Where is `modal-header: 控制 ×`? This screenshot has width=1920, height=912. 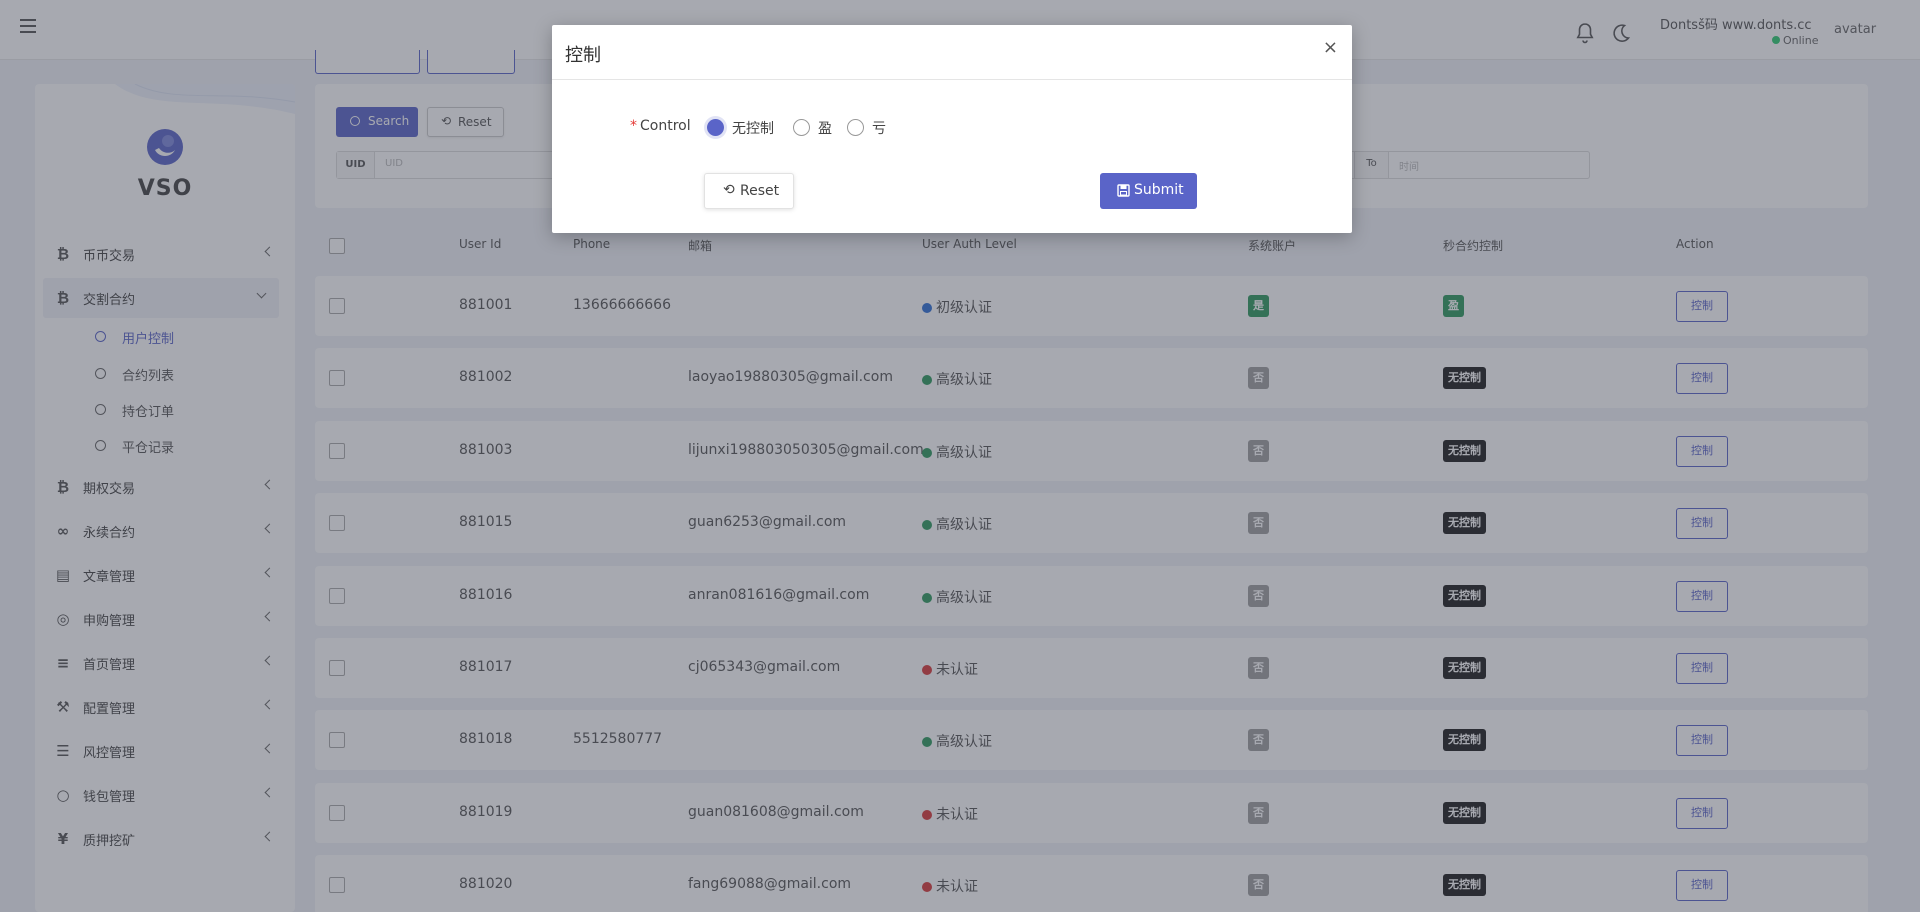 modal-header: 控制 × is located at coordinates (952, 52).